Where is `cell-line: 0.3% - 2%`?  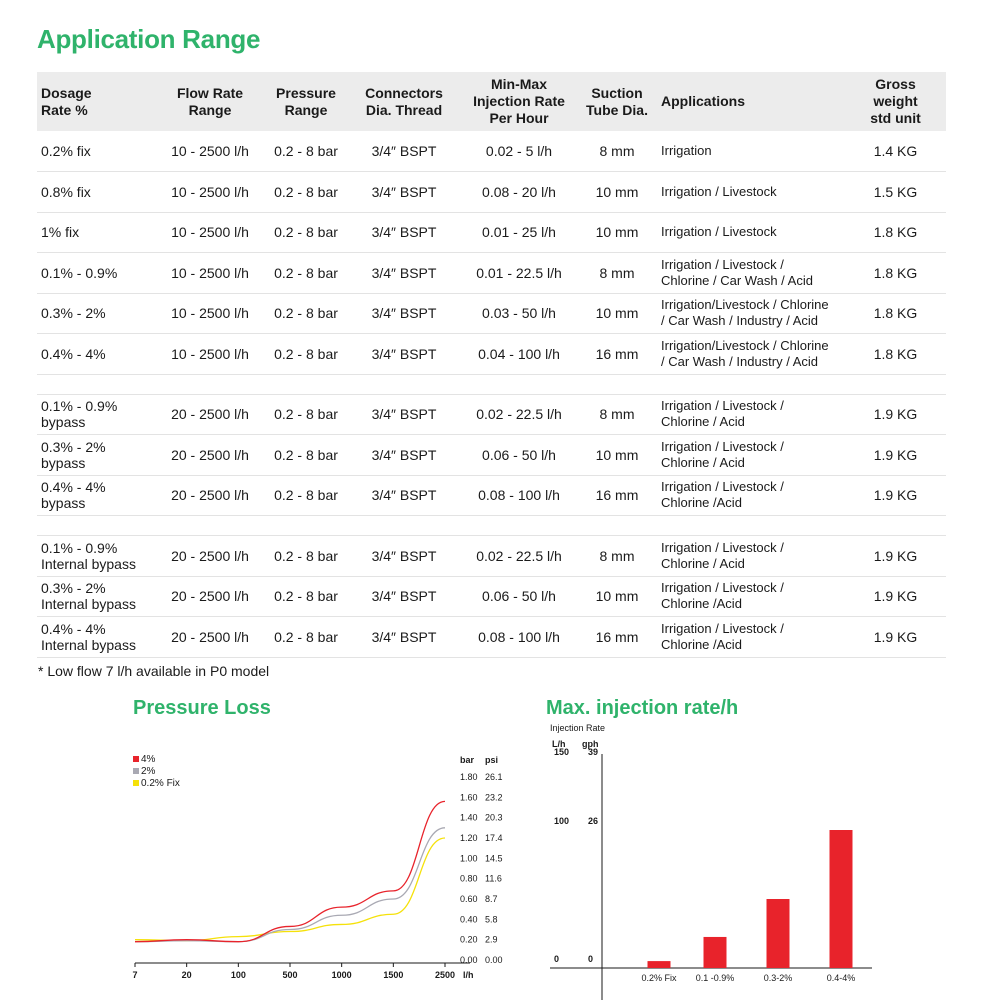 cell-line: 0.3% - 2% is located at coordinates (73, 588).